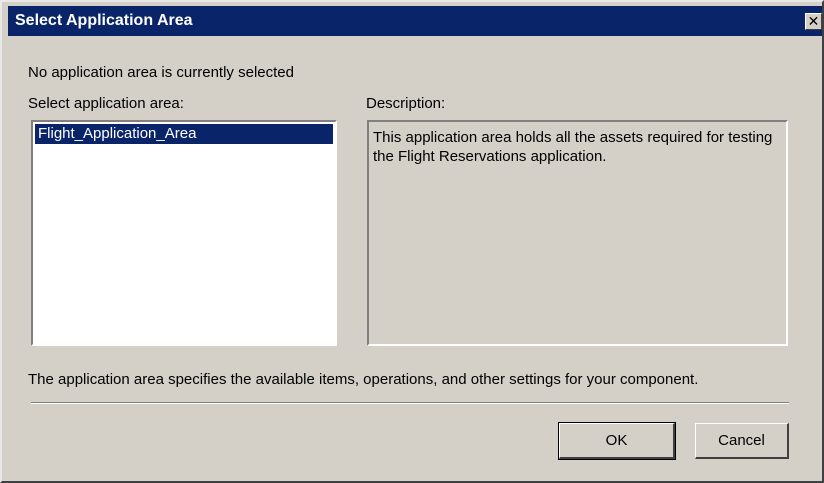 The image size is (824, 483). What do you see at coordinates (406, 103) in the screenshot?
I see `description-label: Description:` at bounding box center [406, 103].